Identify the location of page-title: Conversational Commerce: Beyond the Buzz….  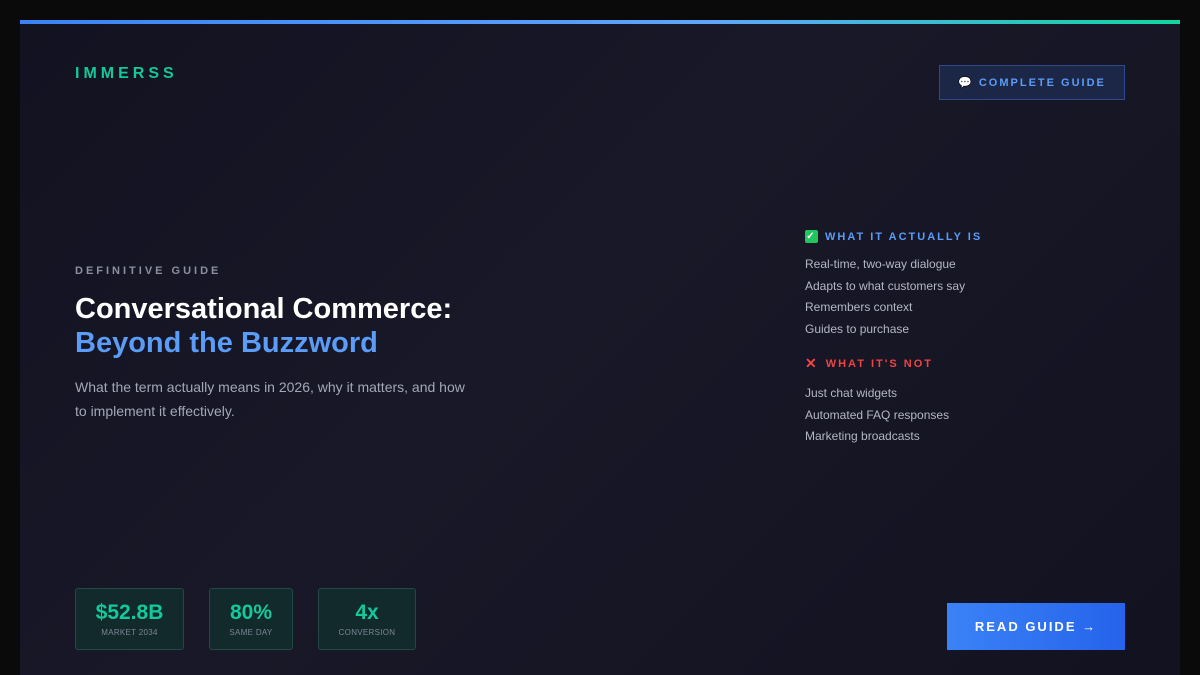
(375, 326).